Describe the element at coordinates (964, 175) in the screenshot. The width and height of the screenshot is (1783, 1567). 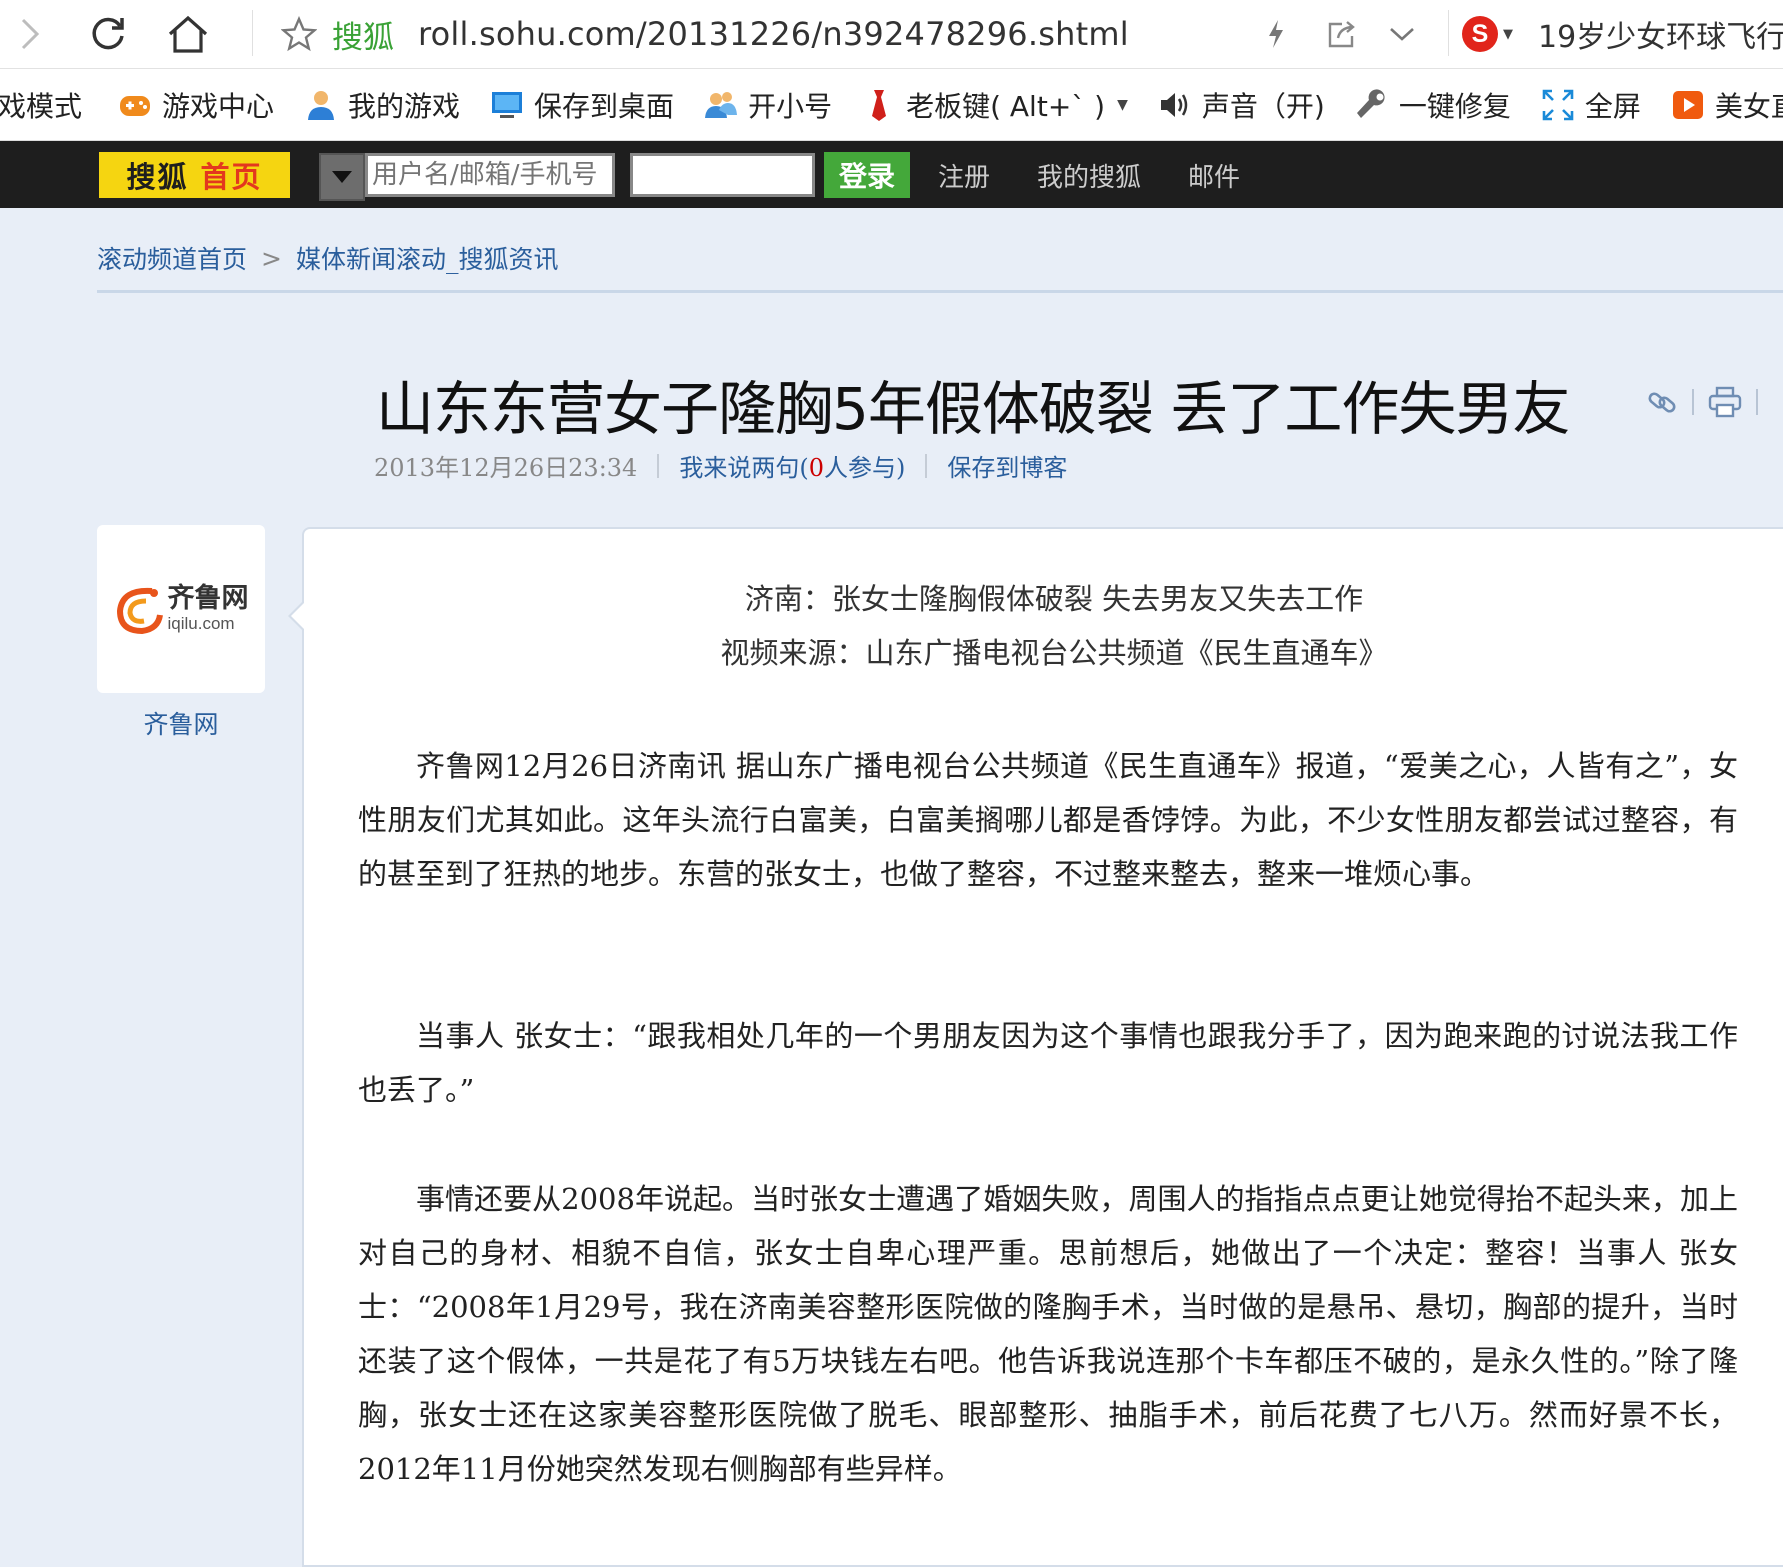
I see `register-link: 注册` at that location.